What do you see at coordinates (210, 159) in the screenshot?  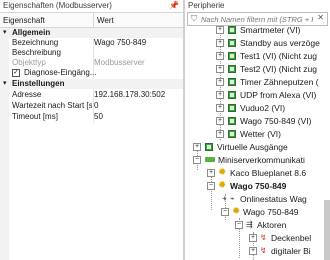 I see `network-device-icon` at bounding box center [210, 159].